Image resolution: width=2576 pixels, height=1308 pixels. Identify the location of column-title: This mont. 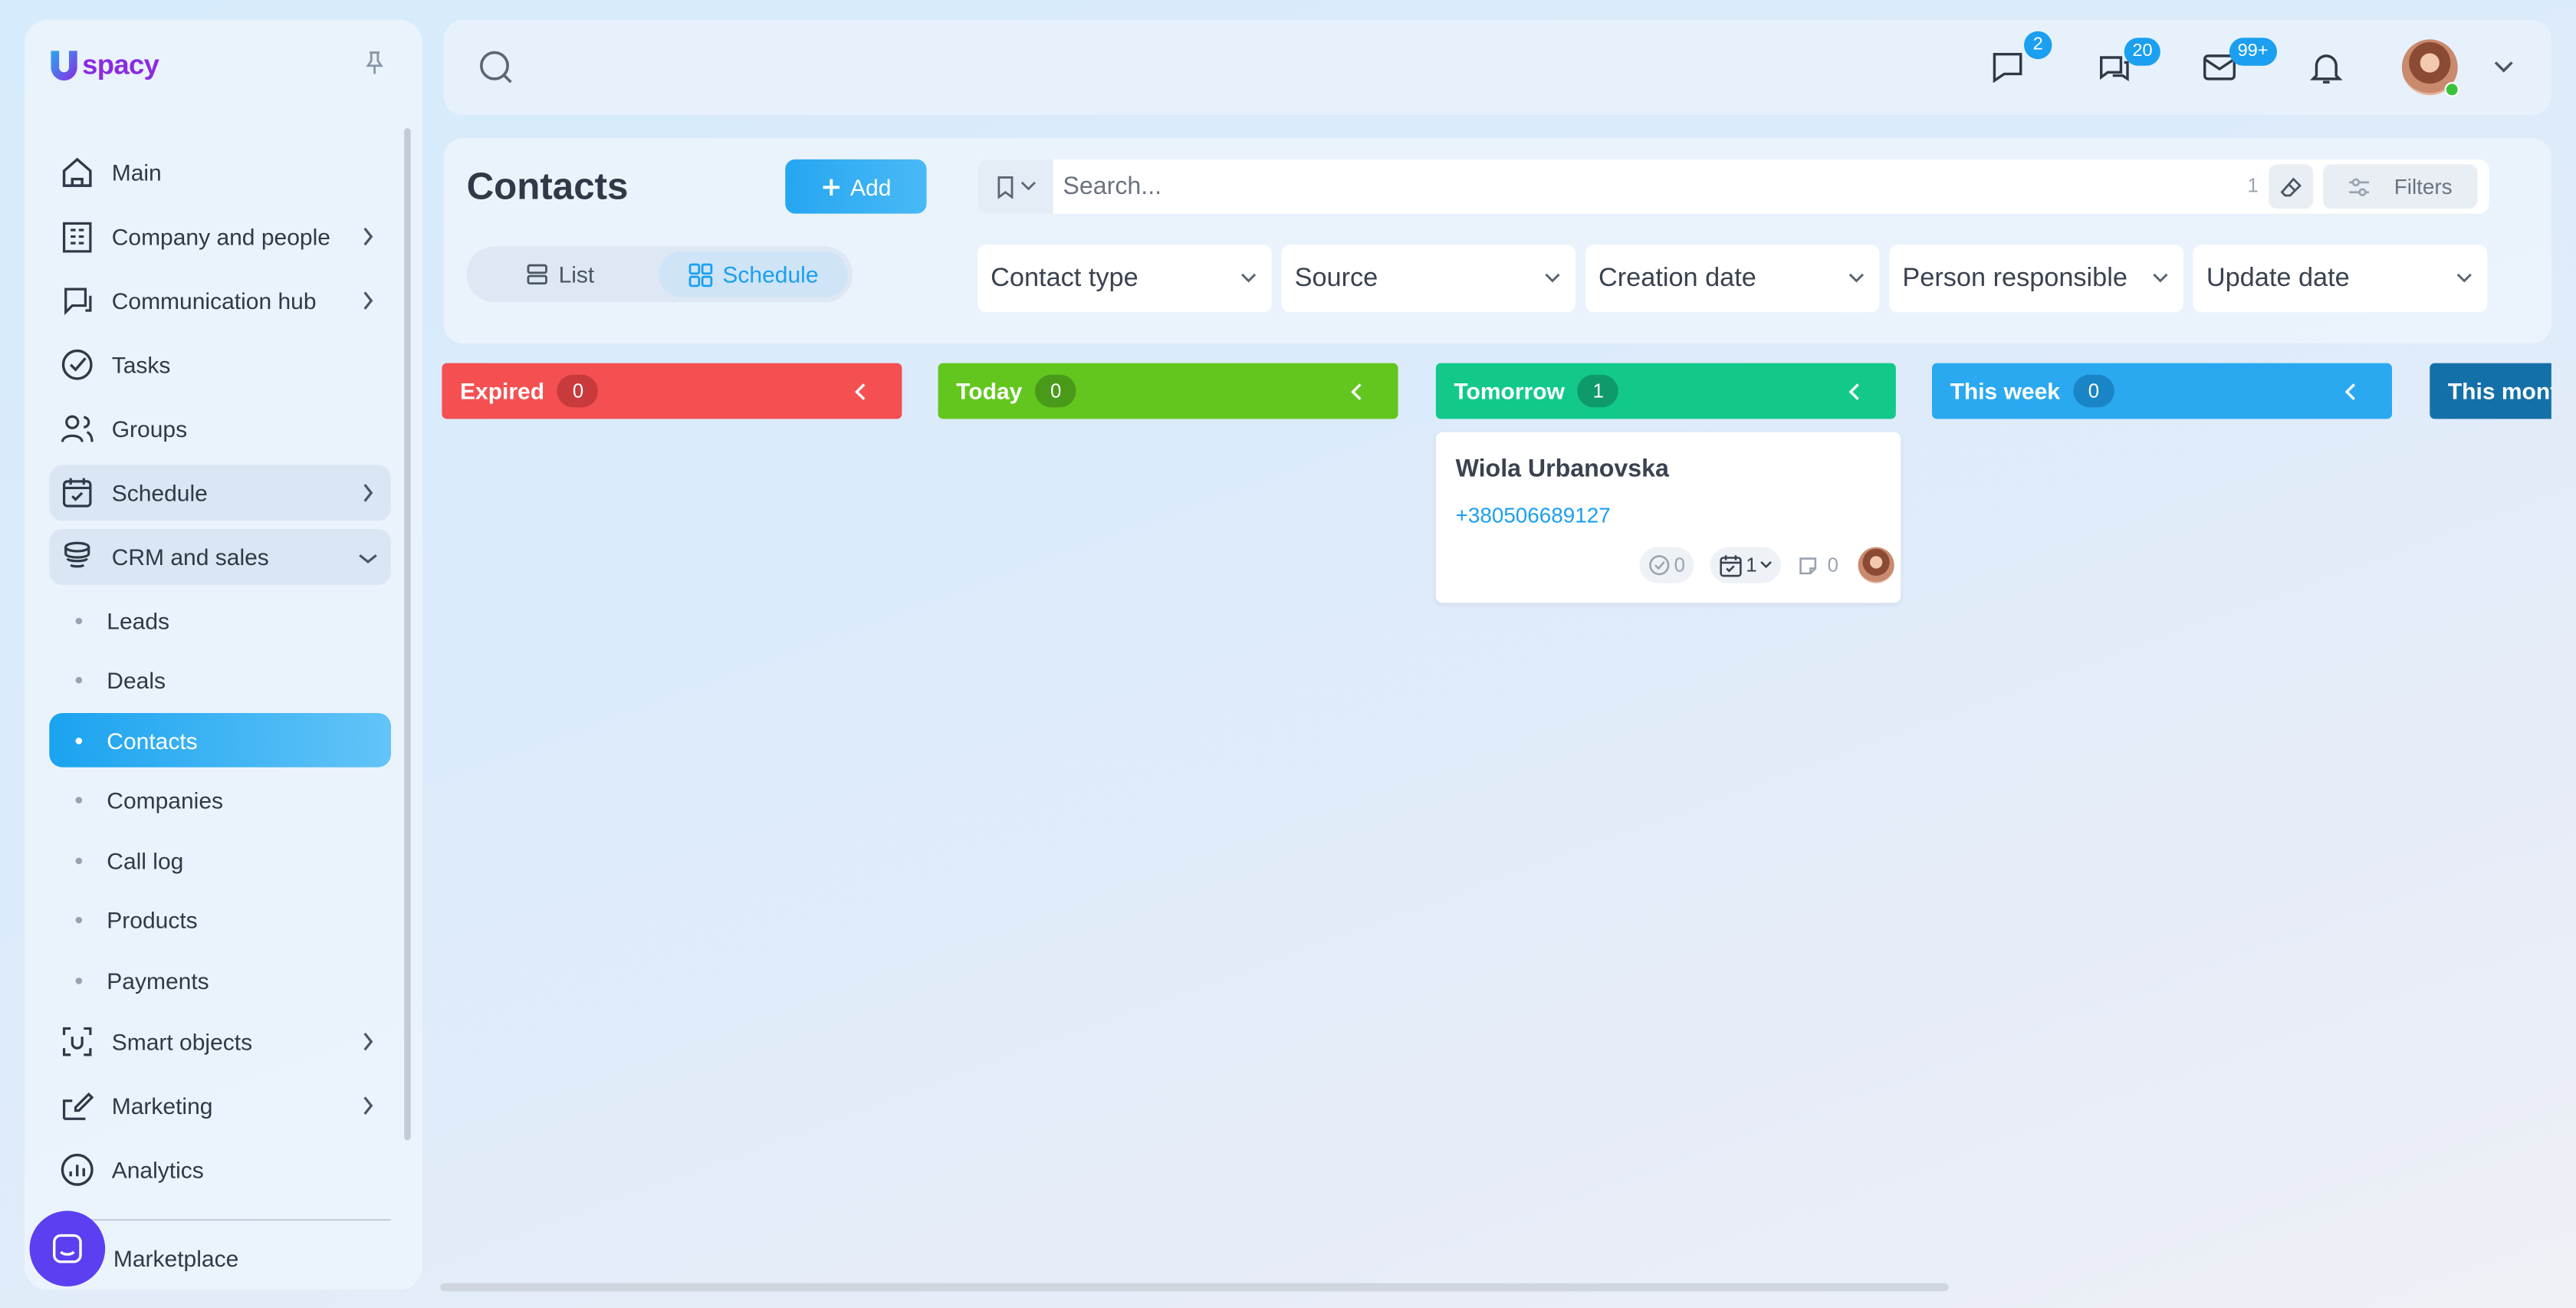
(2499, 391).